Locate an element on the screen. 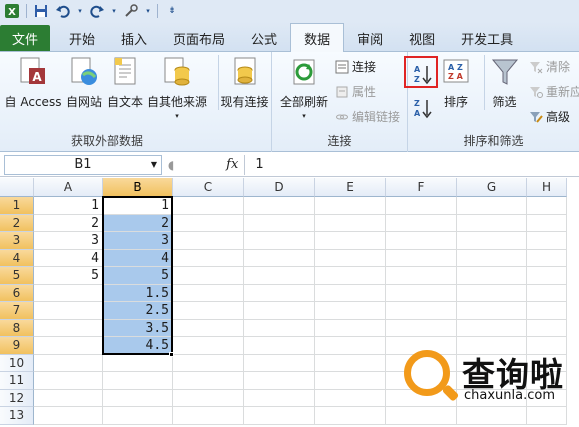  cell-d6 is located at coordinates (279, 293).